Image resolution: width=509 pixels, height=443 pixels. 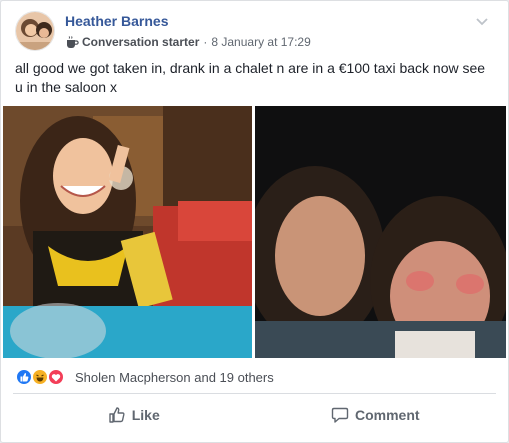 What do you see at coordinates (140, 42) in the screenshot?
I see `conversation-starter-badge: Conversation starter` at bounding box center [140, 42].